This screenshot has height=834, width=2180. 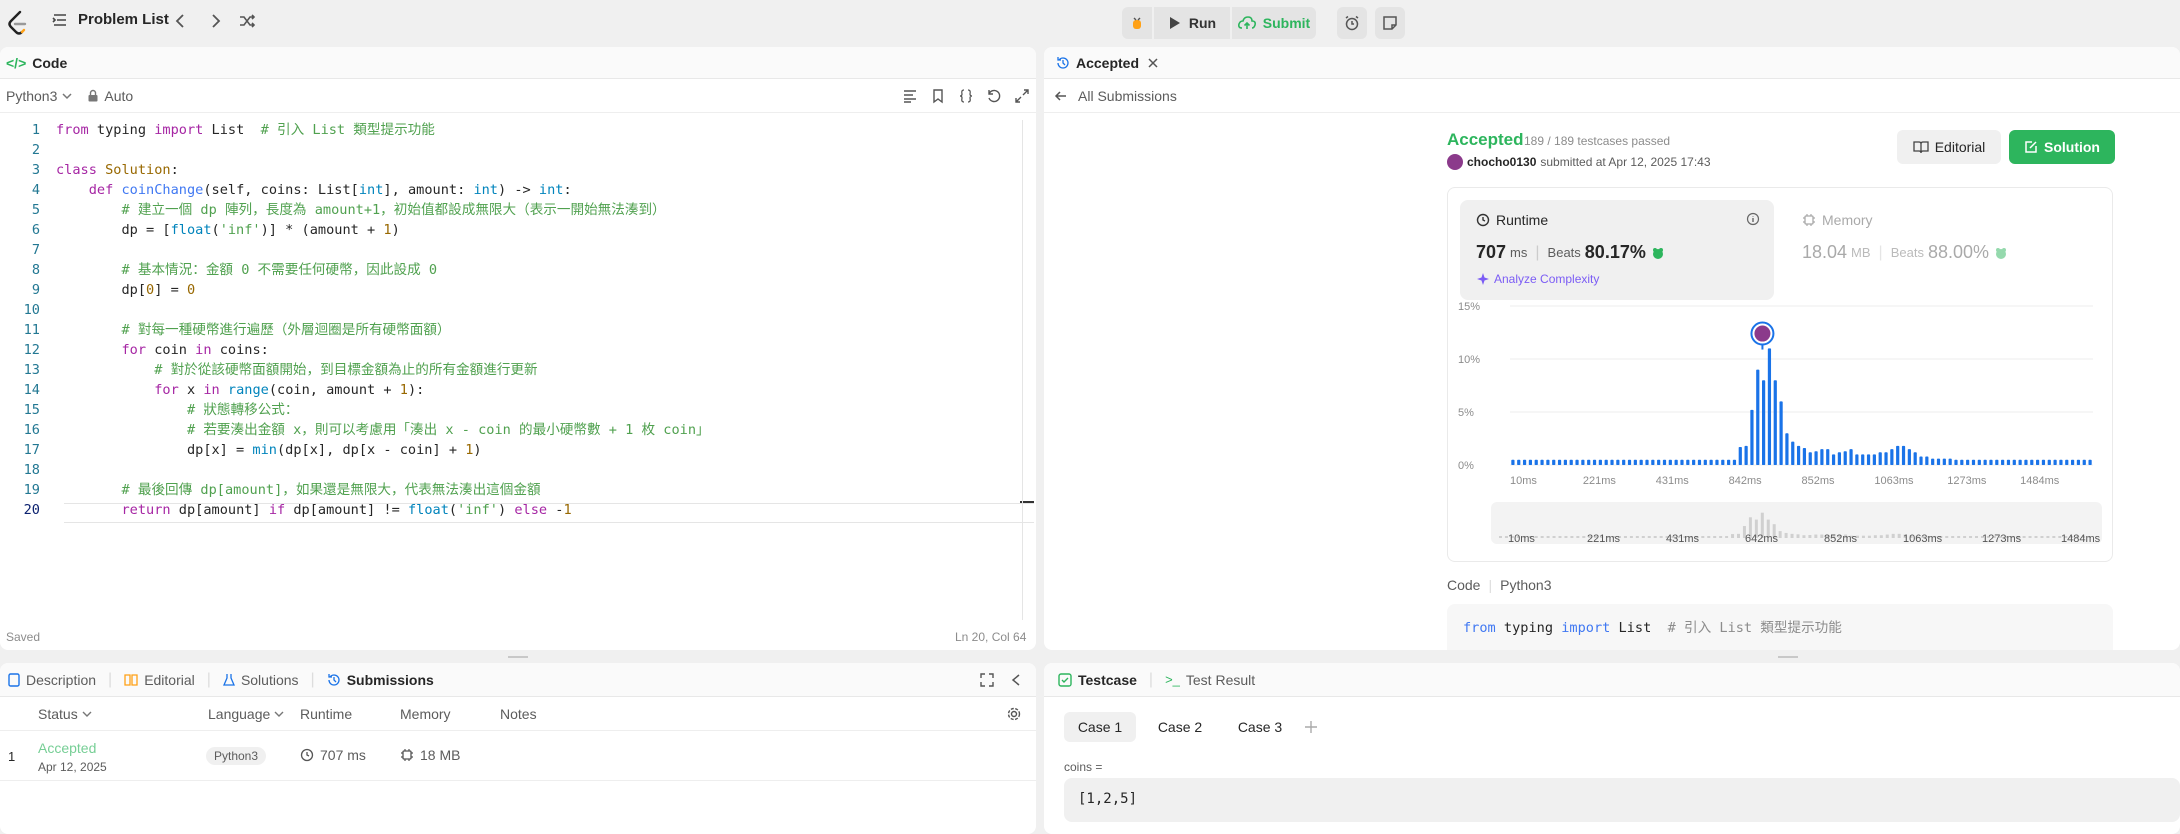 What do you see at coordinates (1040, 440) in the screenshot?
I see `vertical-splitter` at bounding box center [1040, 440].